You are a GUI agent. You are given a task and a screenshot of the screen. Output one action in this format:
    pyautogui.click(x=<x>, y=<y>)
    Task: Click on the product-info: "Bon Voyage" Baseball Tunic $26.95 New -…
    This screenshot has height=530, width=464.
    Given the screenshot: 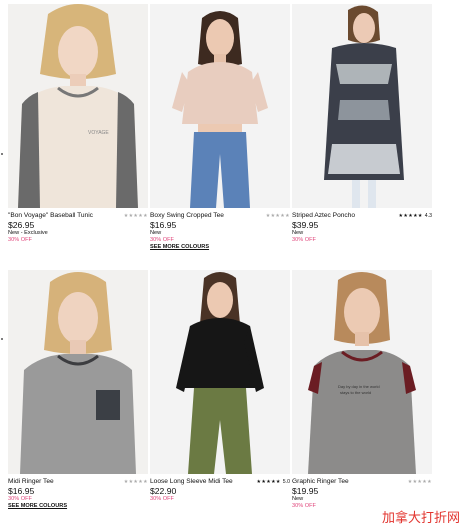 What is the action you would take?
    pyautogui.click(x=78, y=228)
    